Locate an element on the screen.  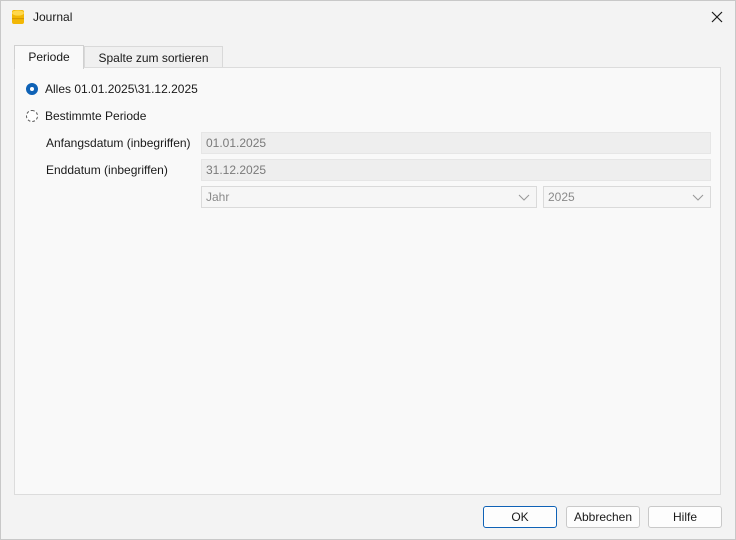
ok-button: OK is located at coordinates (520, 517).